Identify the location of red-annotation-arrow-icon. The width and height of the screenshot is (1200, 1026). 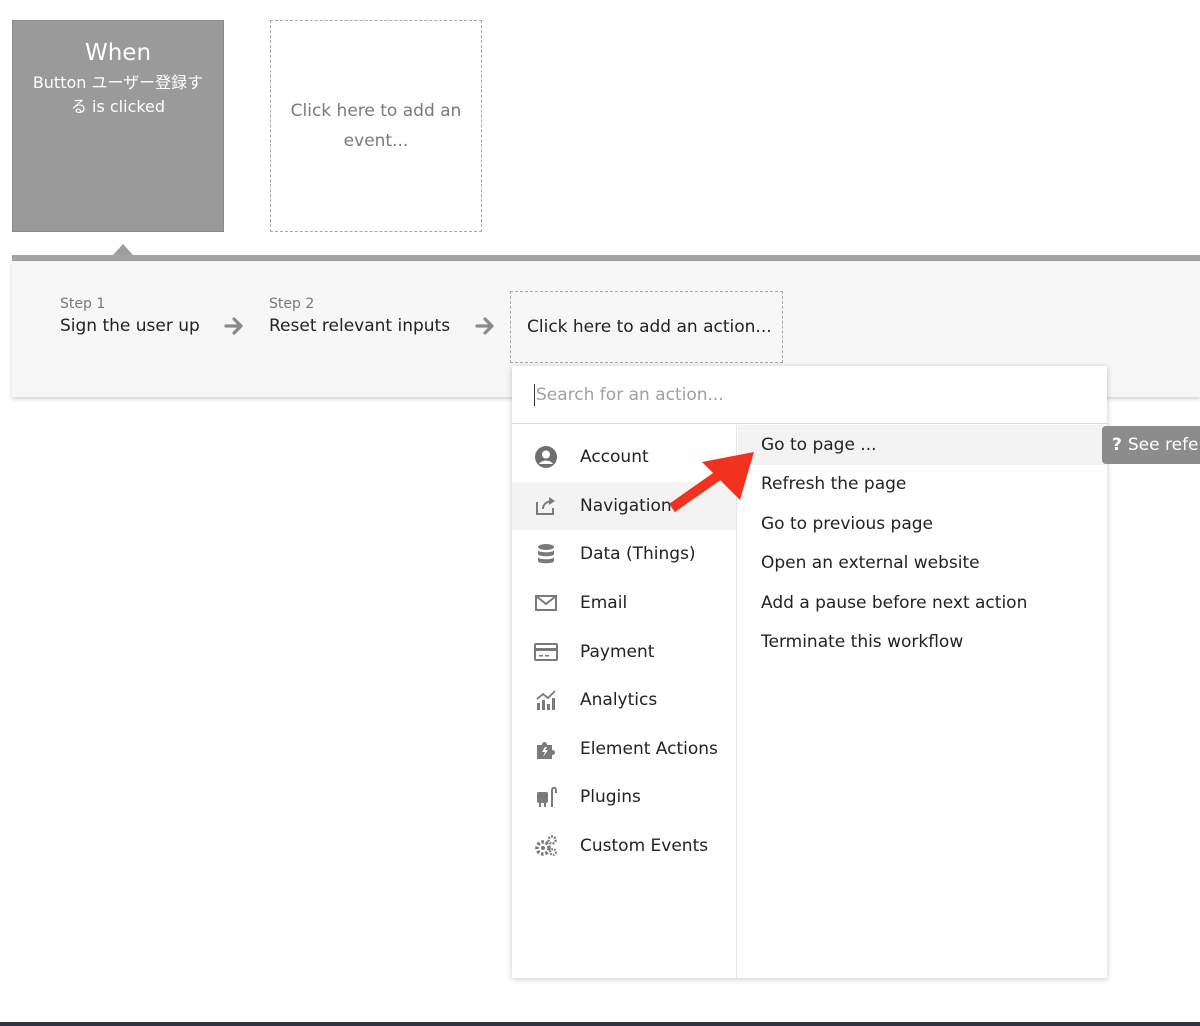
(711, 482).